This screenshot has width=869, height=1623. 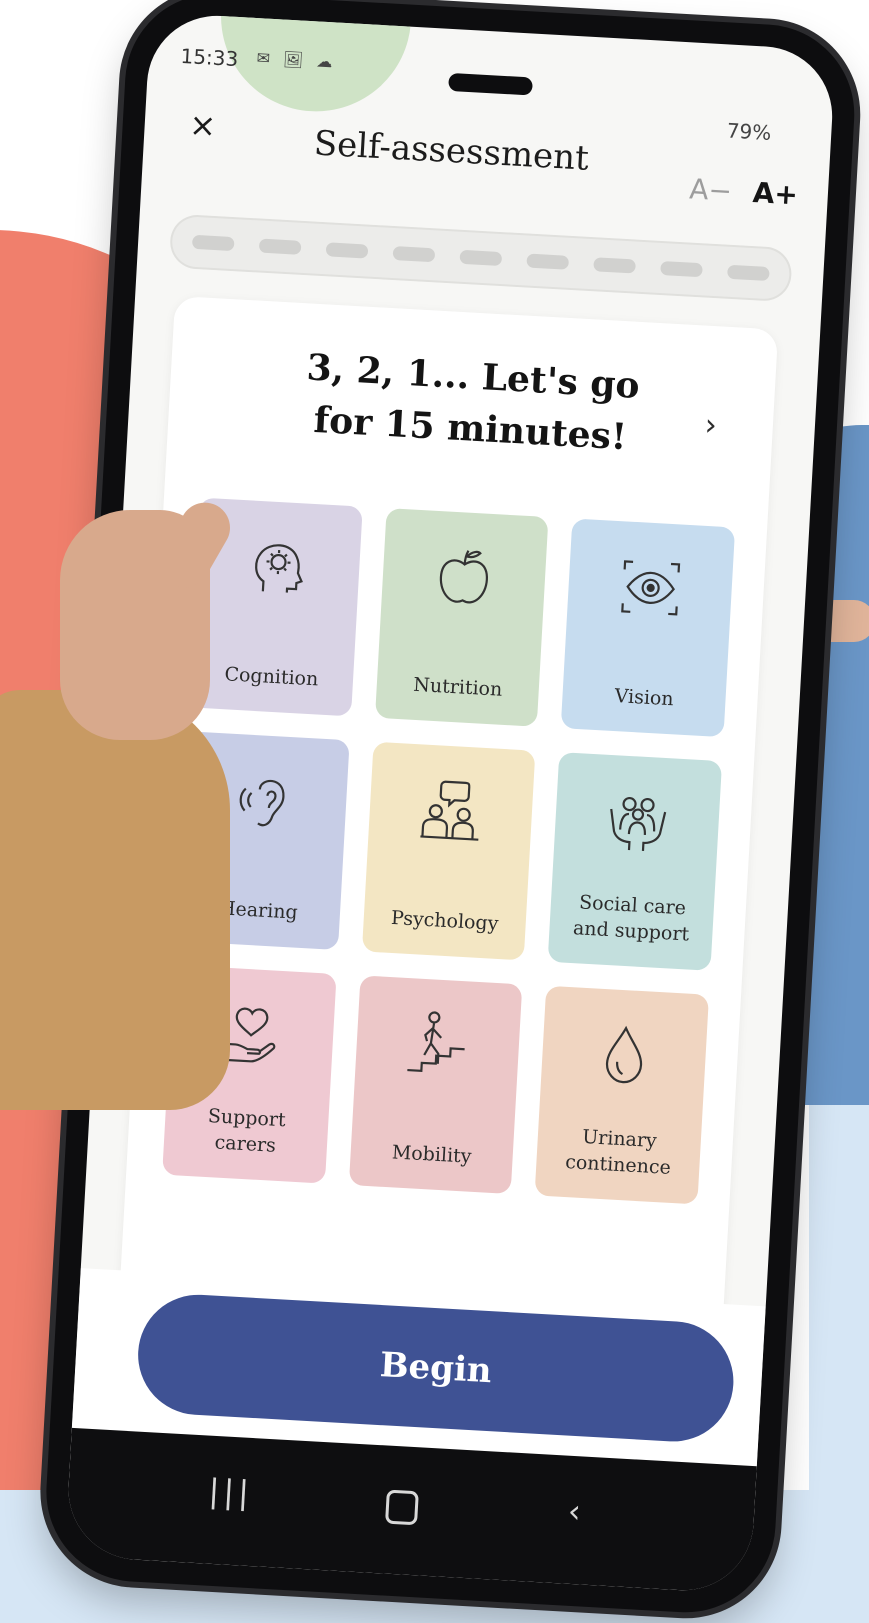 I want to click on status-time: 15:33, so click(x=209, y=57).